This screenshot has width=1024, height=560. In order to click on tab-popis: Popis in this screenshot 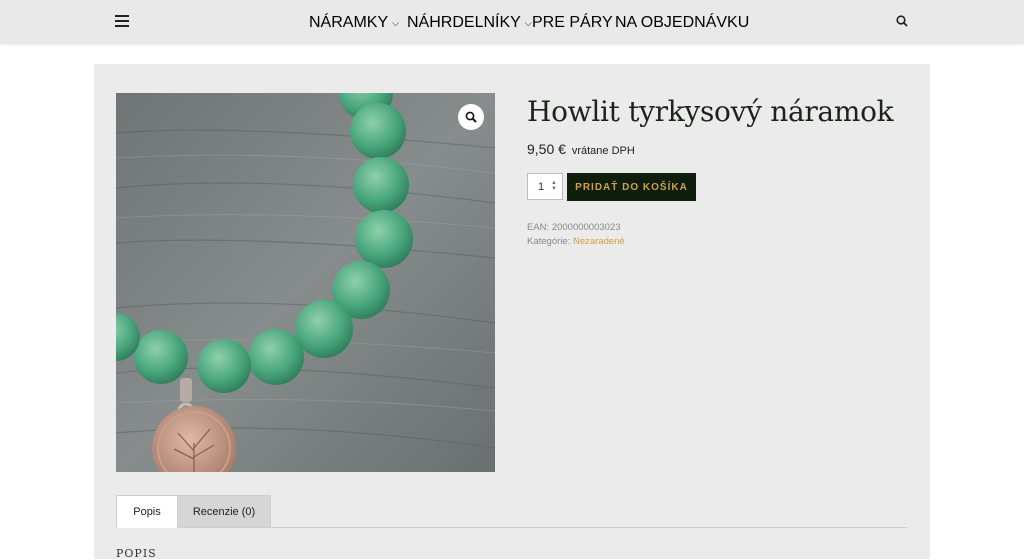, I will do `click(147, 511)`.